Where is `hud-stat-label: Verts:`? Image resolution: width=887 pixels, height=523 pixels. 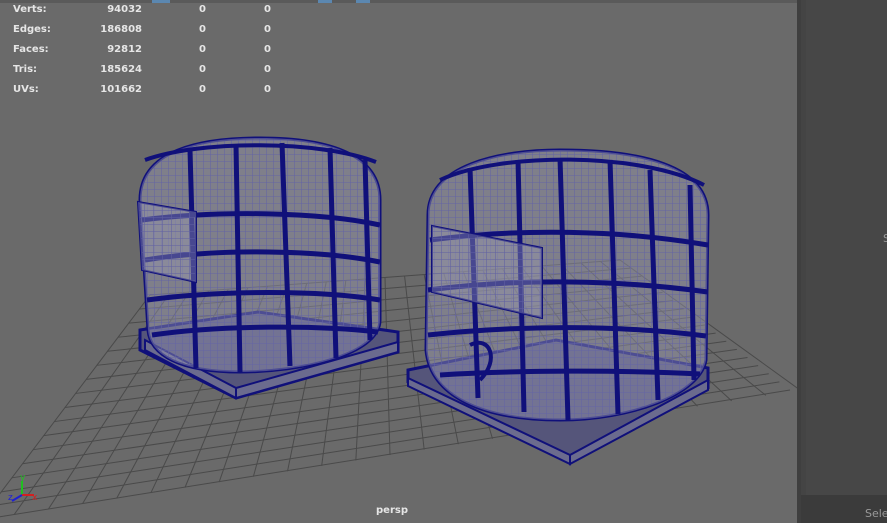 hud-stat-label: Verts: is located at coordinates (30, 9).